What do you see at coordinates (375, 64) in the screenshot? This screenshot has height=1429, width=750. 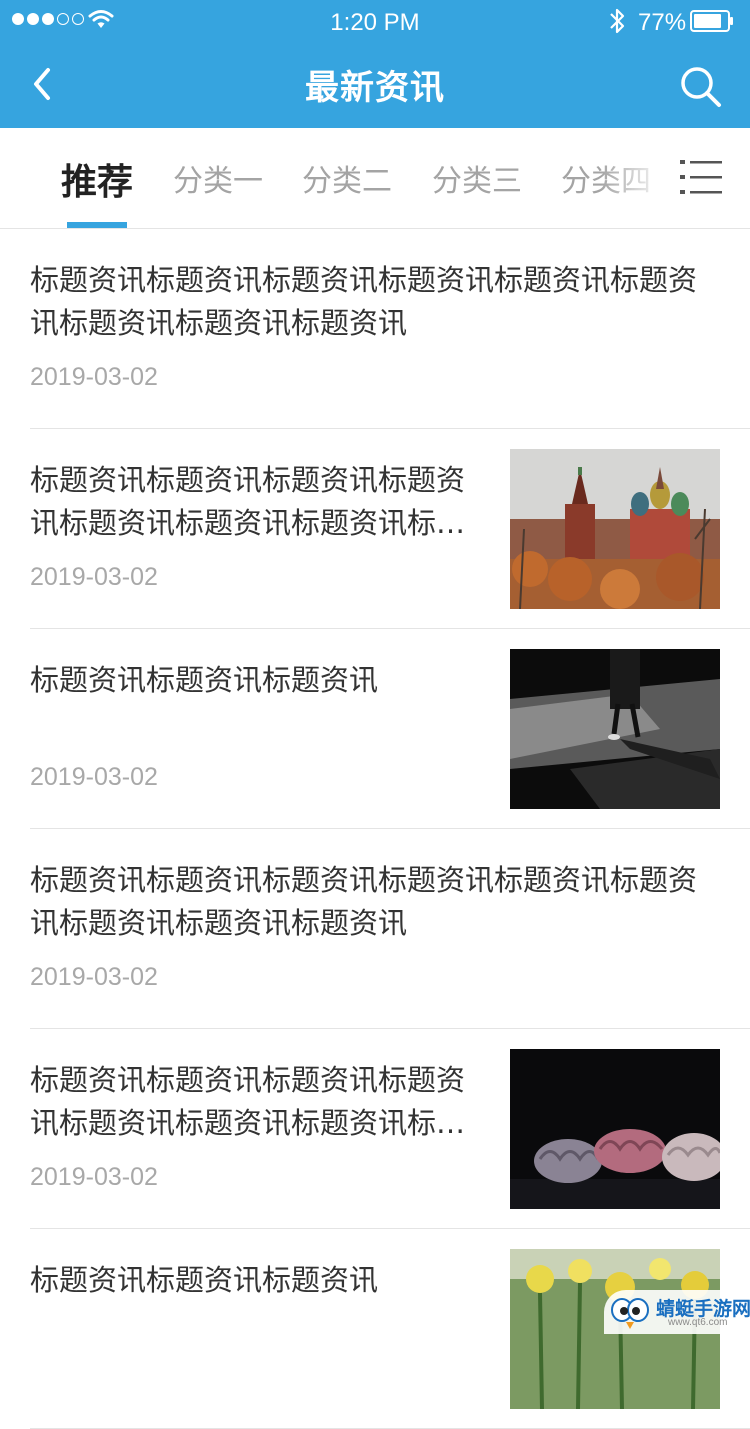 I see `app-header: 1:20 PM 77% 最新资讯` at bounding box center [375, 64].